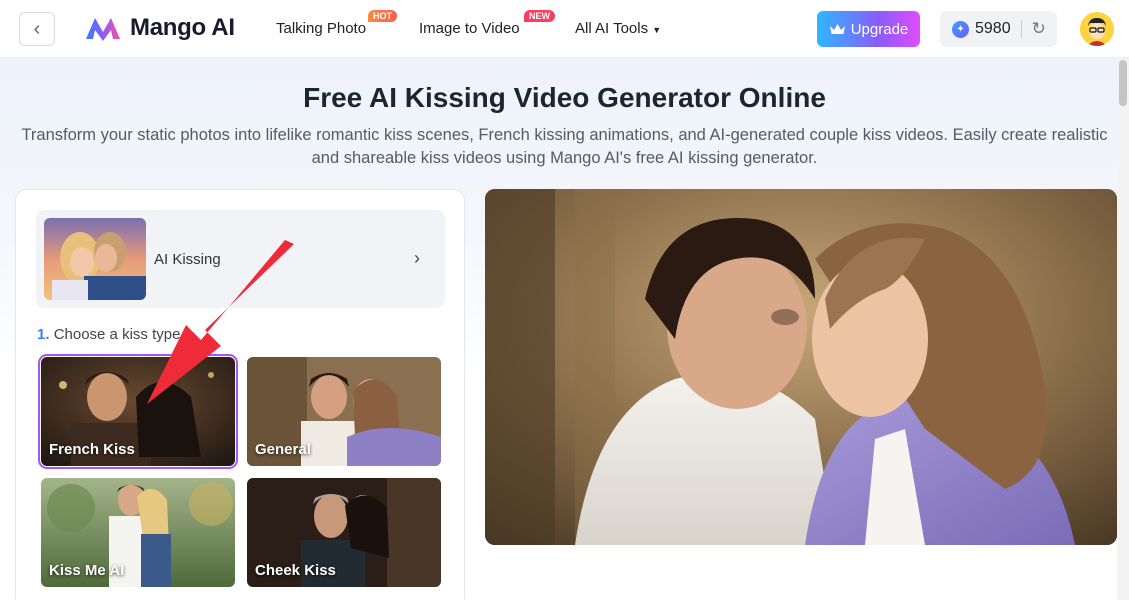 The width and height of the screenshot is (1129, 600). What do you see at coordinates (43, 334) in the screenshot?
I see `step-number: 1.` at bounding box center [43, 334].